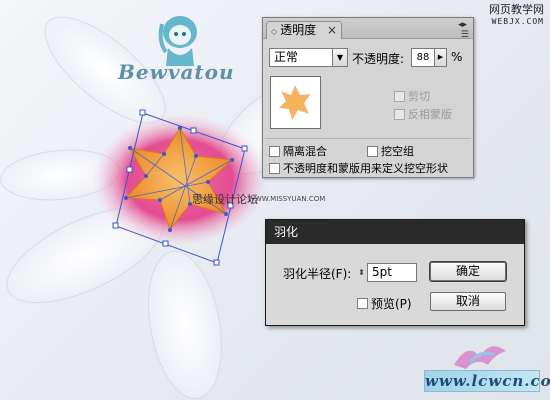  What do you see at coordinates (305, 151) in the screenshot?
I see `isolate-blending-label: 隔离混合` at bounding box center [305, 151].